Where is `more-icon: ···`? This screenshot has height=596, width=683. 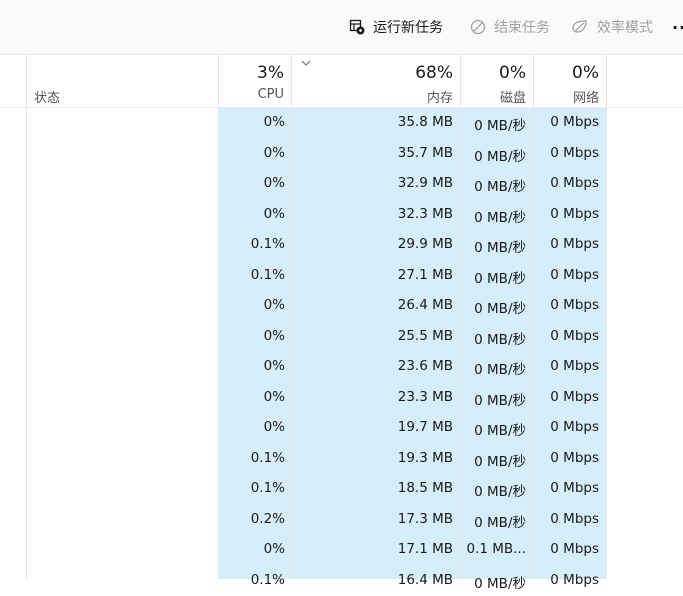 more-icon: ··· is located at coordinates (677, 27).